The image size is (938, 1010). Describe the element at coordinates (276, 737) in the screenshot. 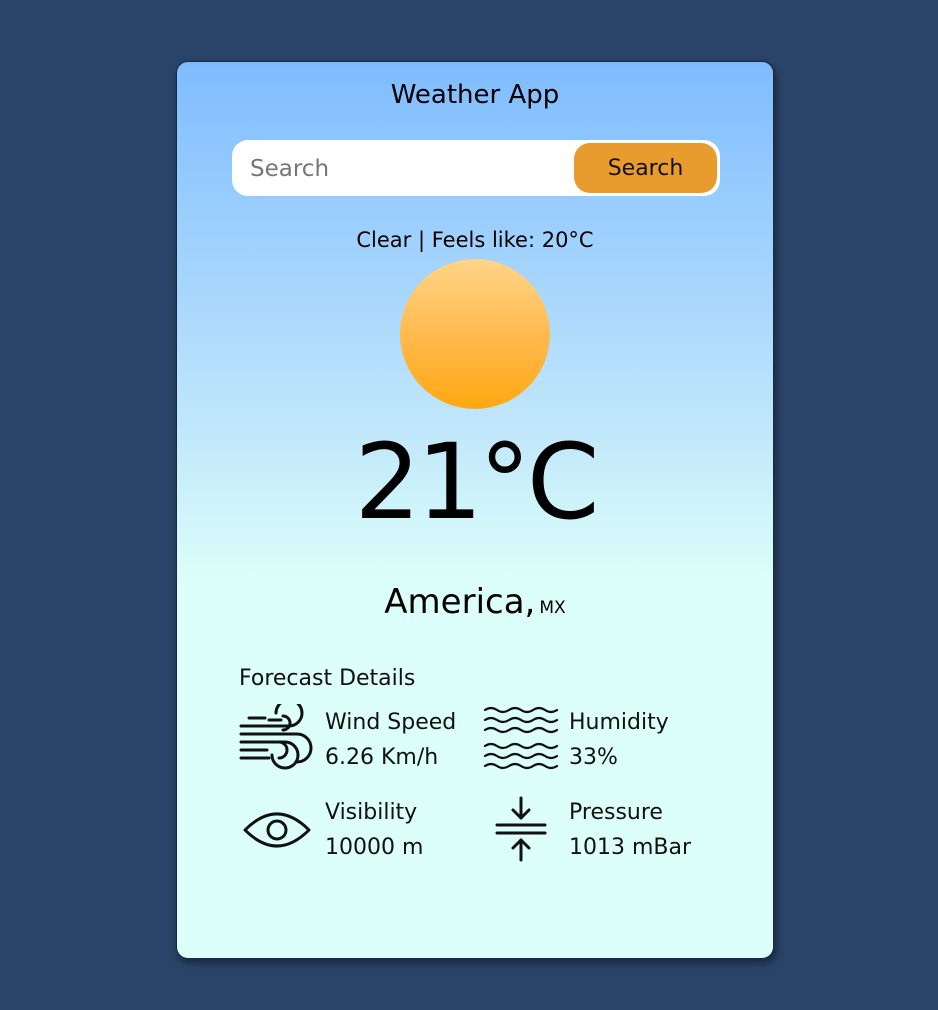

I see `wind-icon` at that location.